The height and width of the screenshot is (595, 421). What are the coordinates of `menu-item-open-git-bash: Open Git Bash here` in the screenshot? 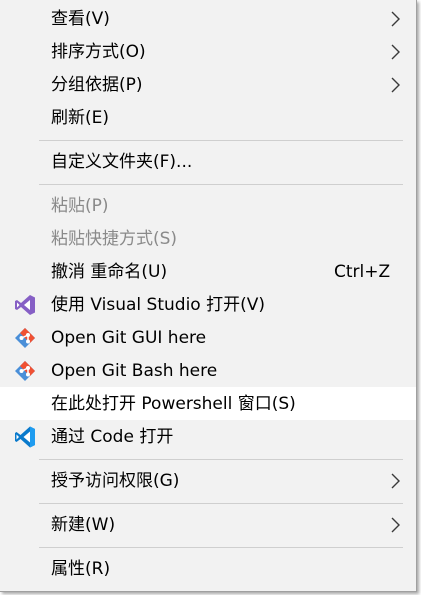 It's located at (208, 370).